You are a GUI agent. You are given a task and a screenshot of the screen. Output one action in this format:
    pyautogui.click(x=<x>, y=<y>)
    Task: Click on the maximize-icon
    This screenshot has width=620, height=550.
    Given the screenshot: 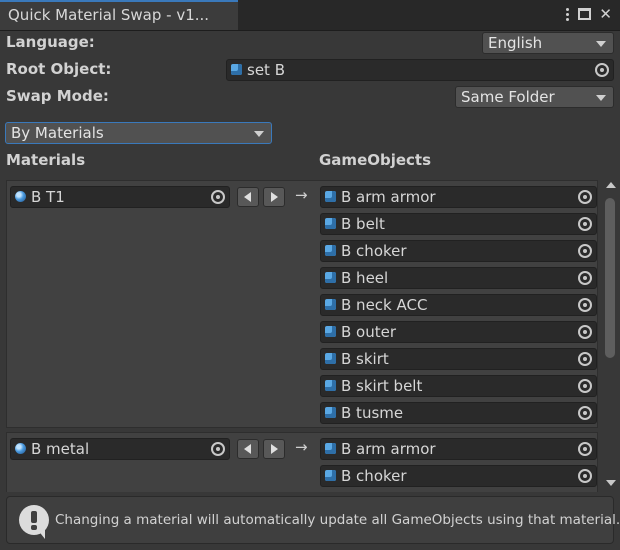 What is the action you would take?
    pyautogui.click(x=585, y=14)
    